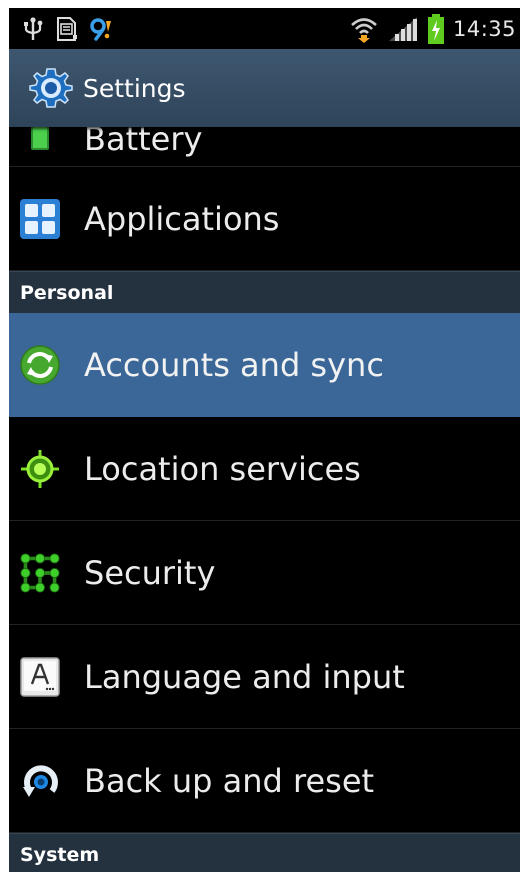 The height and width of the screenshot is (872, 520). Describe the element at coordinates (436, 29) in the screenshot. I see `battery-charging-icon` at that location.